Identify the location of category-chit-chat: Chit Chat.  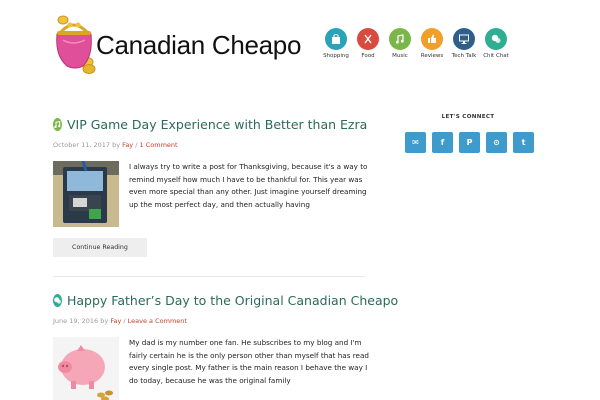
(496, 43).